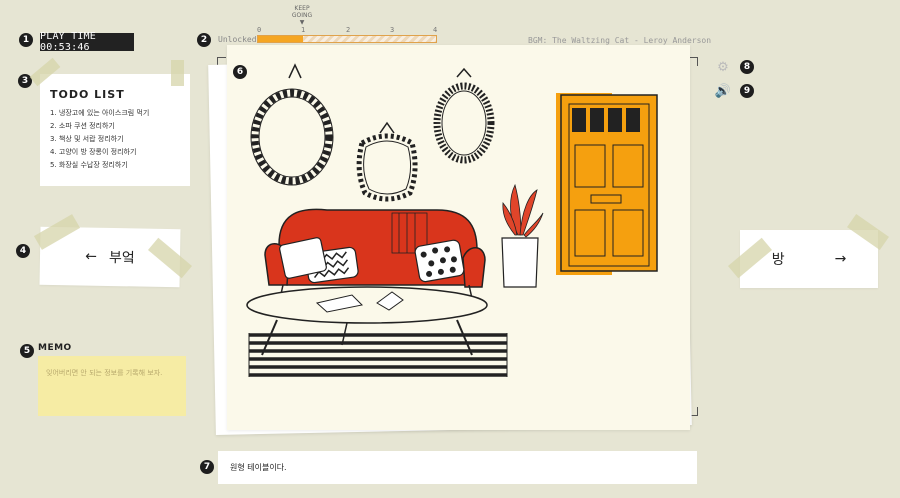  Describe the element at coordinates (464, 115) in the screenshot. I see `wall-mirror-round` at that location.